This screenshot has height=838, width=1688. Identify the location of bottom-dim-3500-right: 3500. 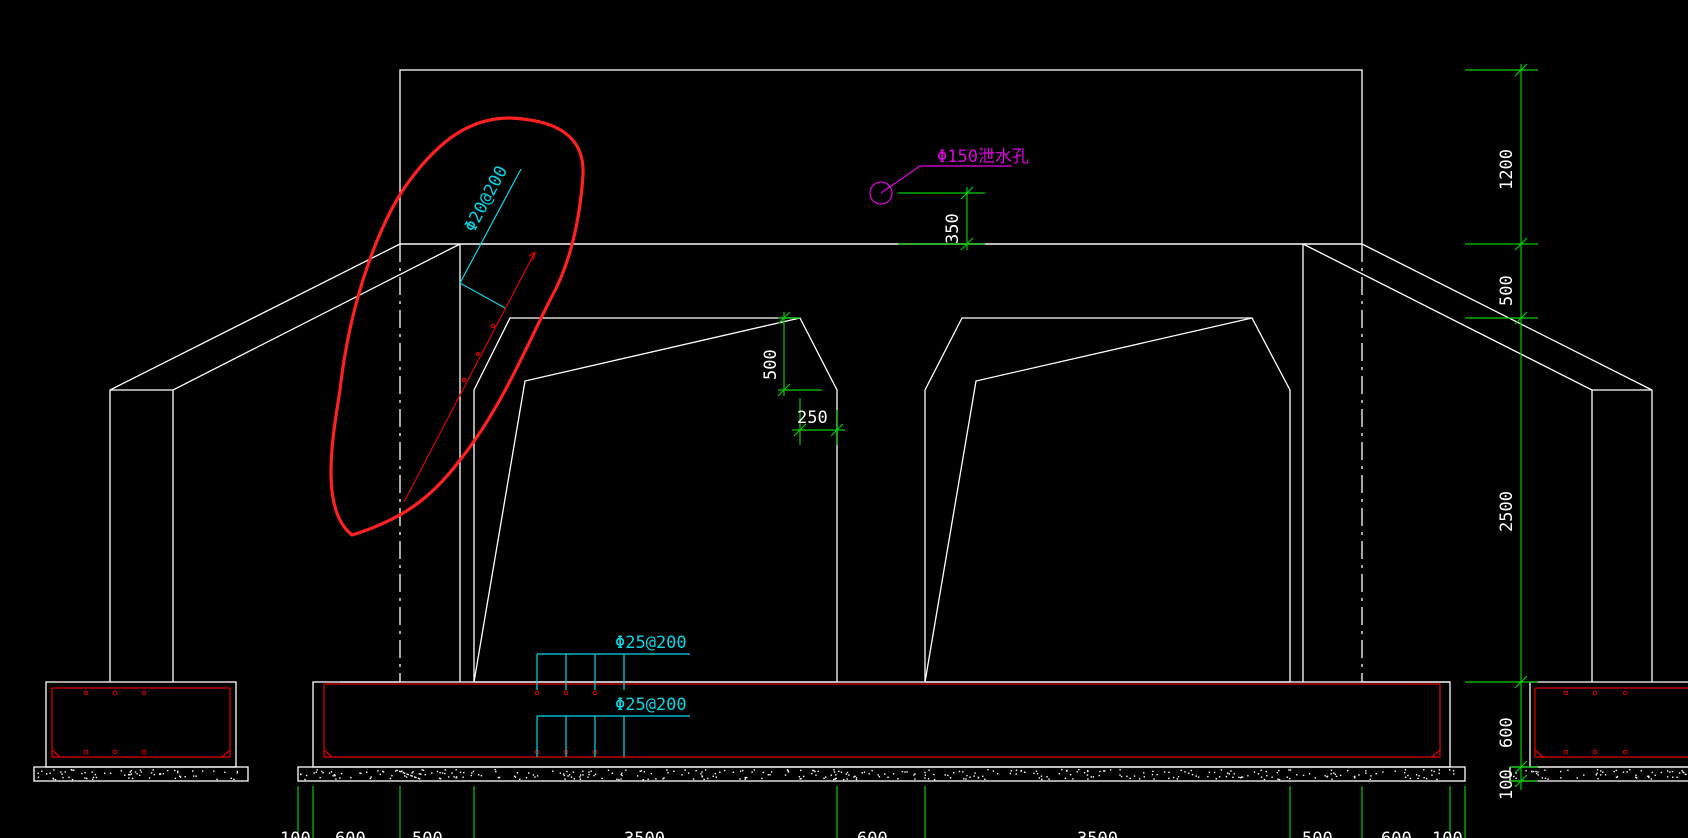
(1097, 833).